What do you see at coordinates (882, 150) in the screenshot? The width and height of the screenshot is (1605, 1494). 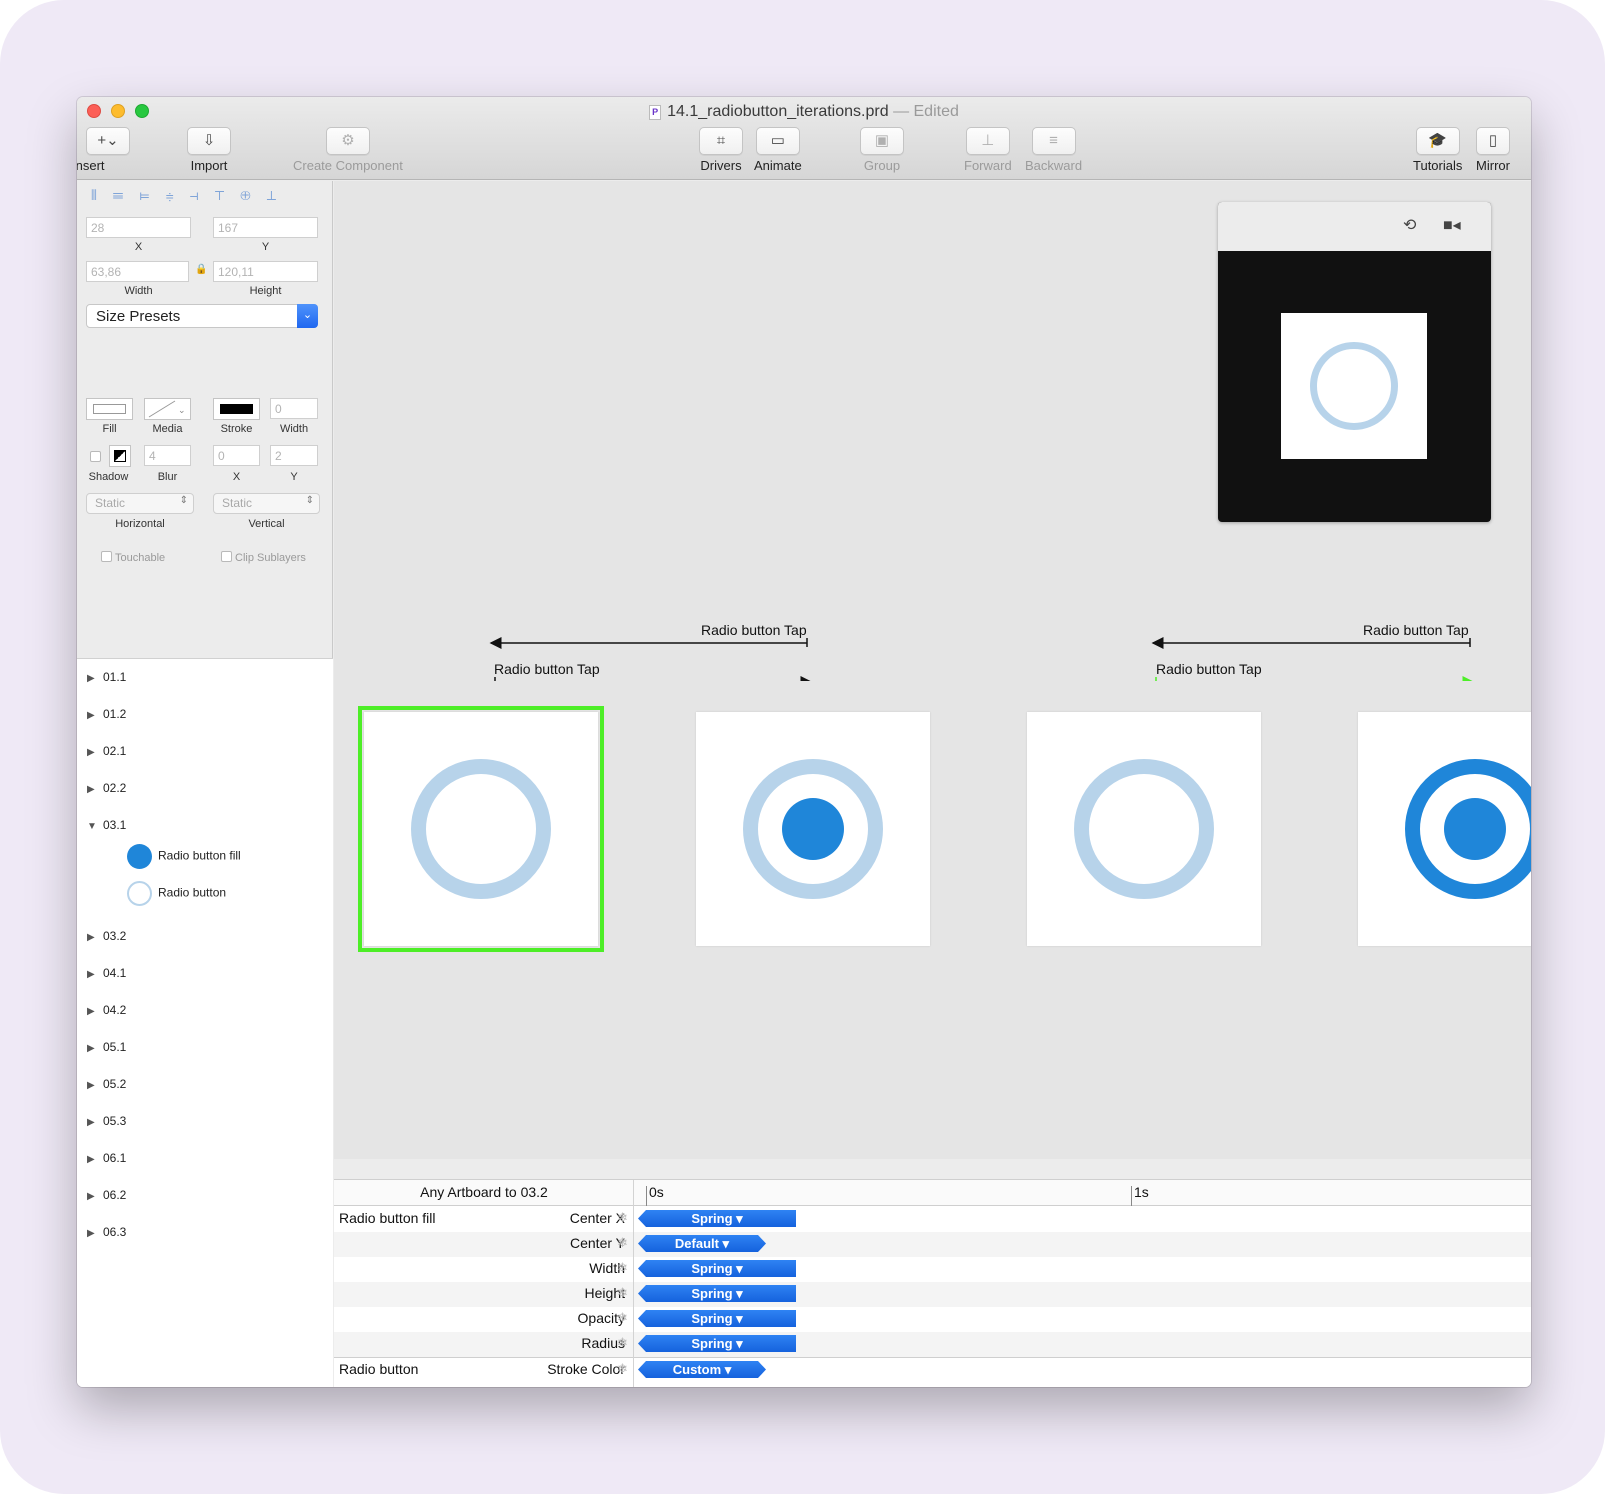 I see `group-button: ▣ Group` at bounding box center [882, 150].